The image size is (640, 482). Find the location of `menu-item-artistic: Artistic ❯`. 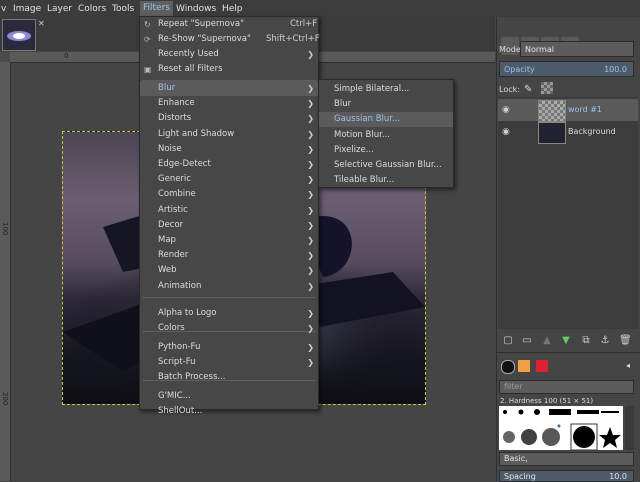

menu-item-artistic: Artistic ❯ is located at coordinates (229, 210).